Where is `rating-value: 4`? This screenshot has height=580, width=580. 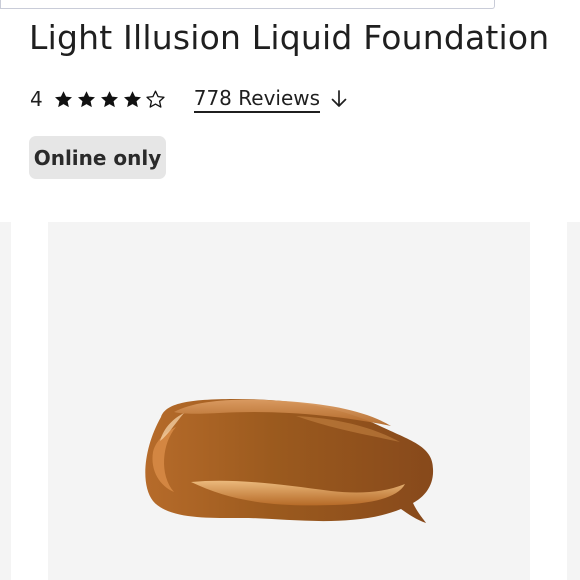
rating-value: 4 is located at coordinates (36, 99).